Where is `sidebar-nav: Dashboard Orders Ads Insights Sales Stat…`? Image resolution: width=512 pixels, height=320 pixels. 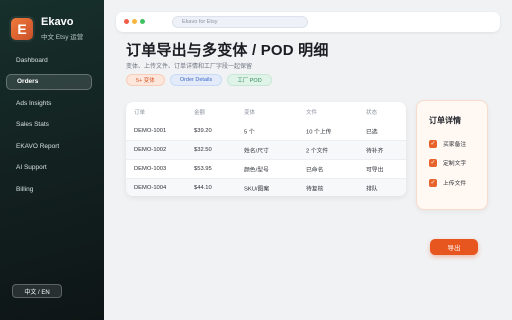 sidebar-nav: Dashboard Orders Ads Insights Sales Stat… is located at coordinates (49, 127).